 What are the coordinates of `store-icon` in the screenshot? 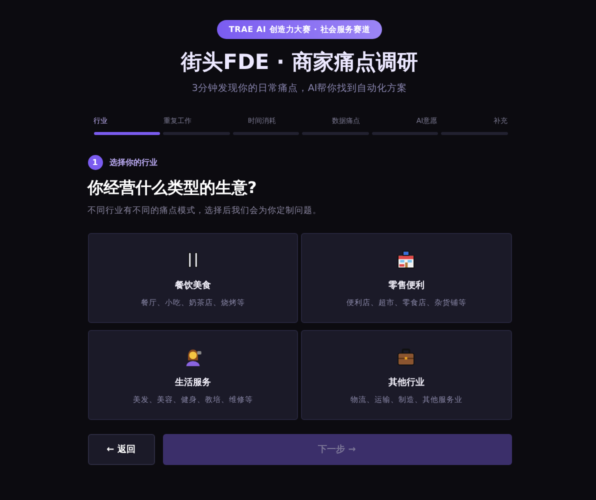 It's located at (406, 260).